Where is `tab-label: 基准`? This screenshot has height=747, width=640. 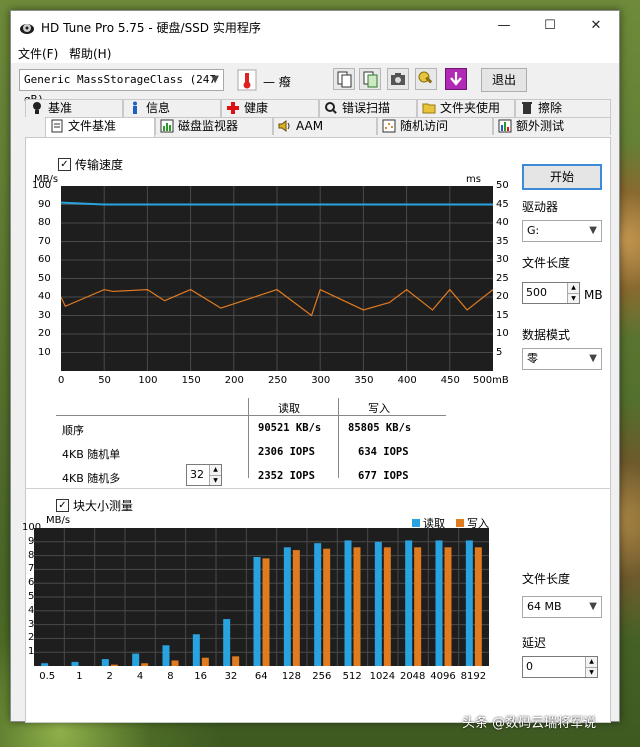 tab-label: 基准 is located at coordinates (60, 108).